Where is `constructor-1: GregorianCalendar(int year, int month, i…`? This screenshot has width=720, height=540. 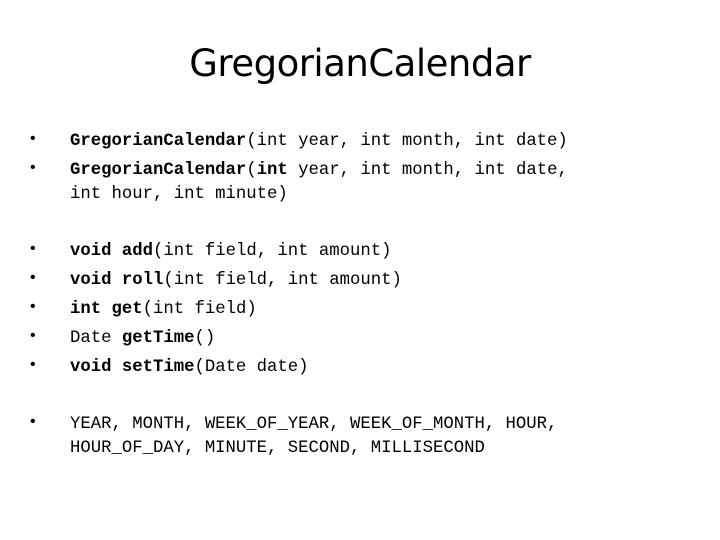 constructor-1: GregorianCalendar(int year, int month, i… is located at coordinates (319, 142).